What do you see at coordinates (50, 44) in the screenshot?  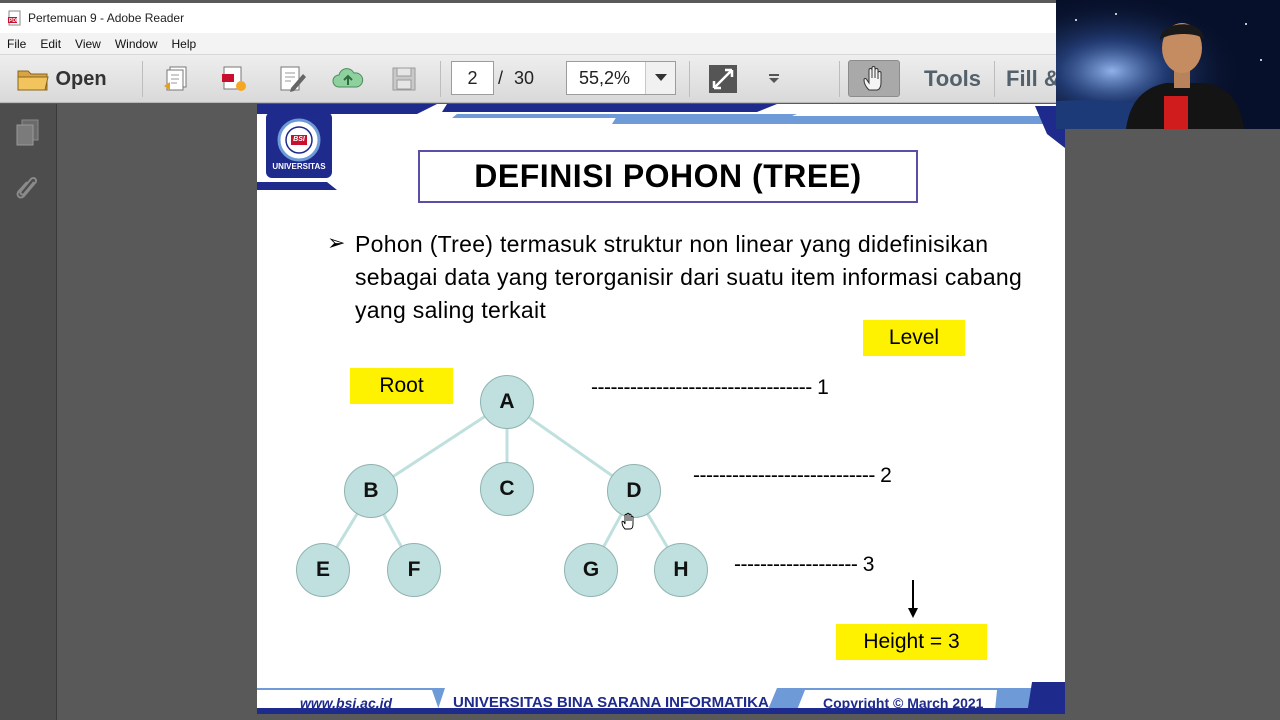 I see `menu-edit: Edit` at bounding box center [50, 44].